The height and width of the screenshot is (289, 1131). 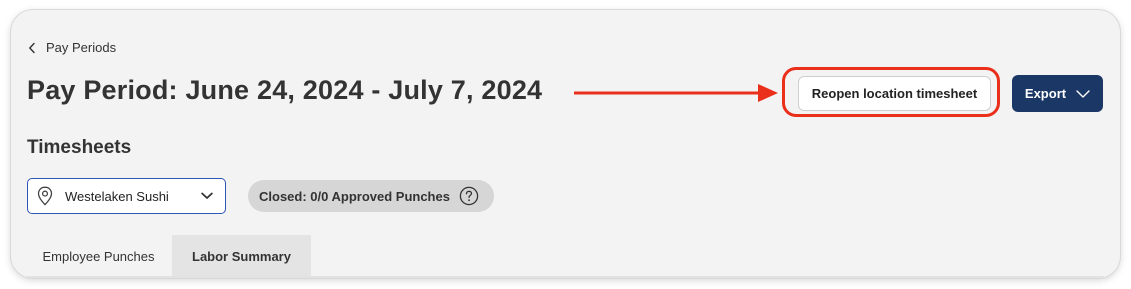 I want to click on export-button: Export, so click(x=1057, y=93).